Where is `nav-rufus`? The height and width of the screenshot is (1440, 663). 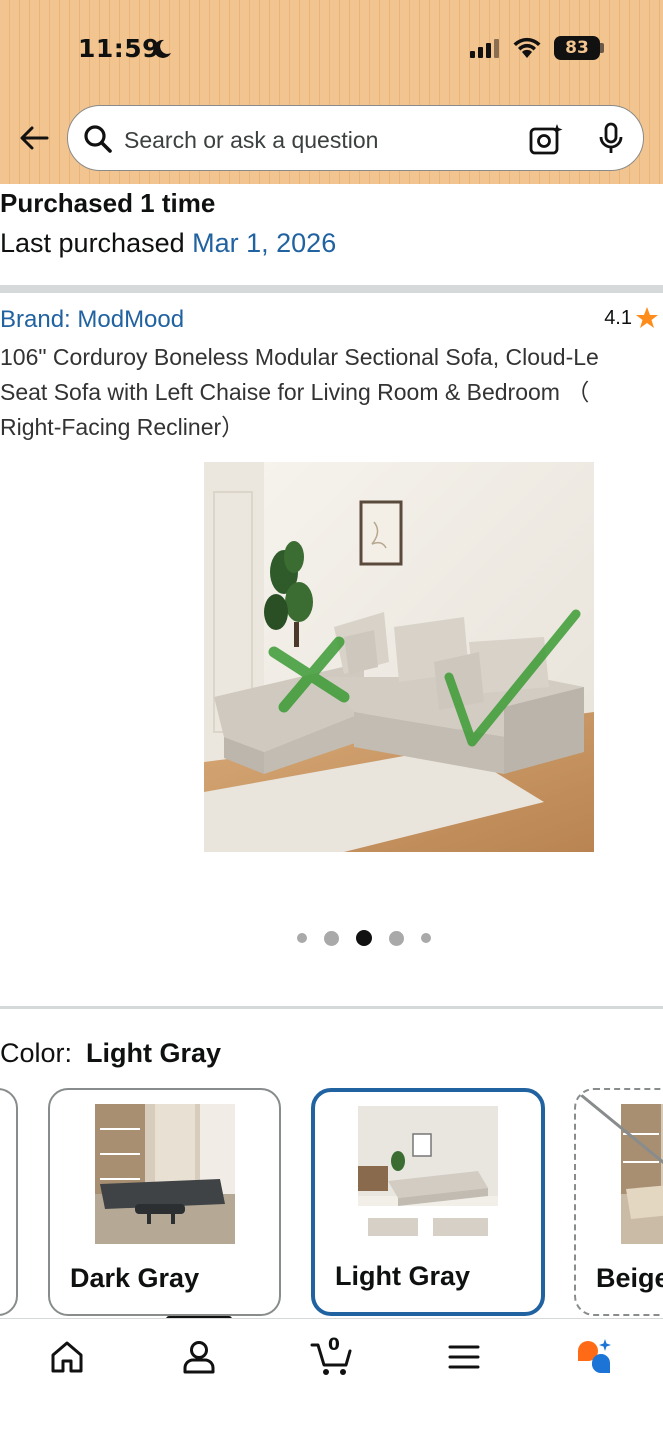 nav-rufus is located at coordinates (594, 1357).